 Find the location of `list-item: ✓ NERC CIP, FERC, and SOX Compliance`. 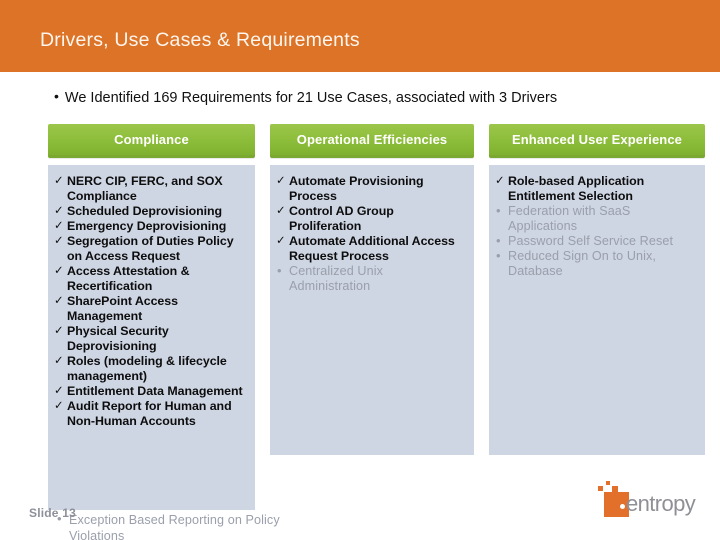

list-item: ✓ NERC CIP, FERC, and SOX Compliance is located at coordinates (150, 189).